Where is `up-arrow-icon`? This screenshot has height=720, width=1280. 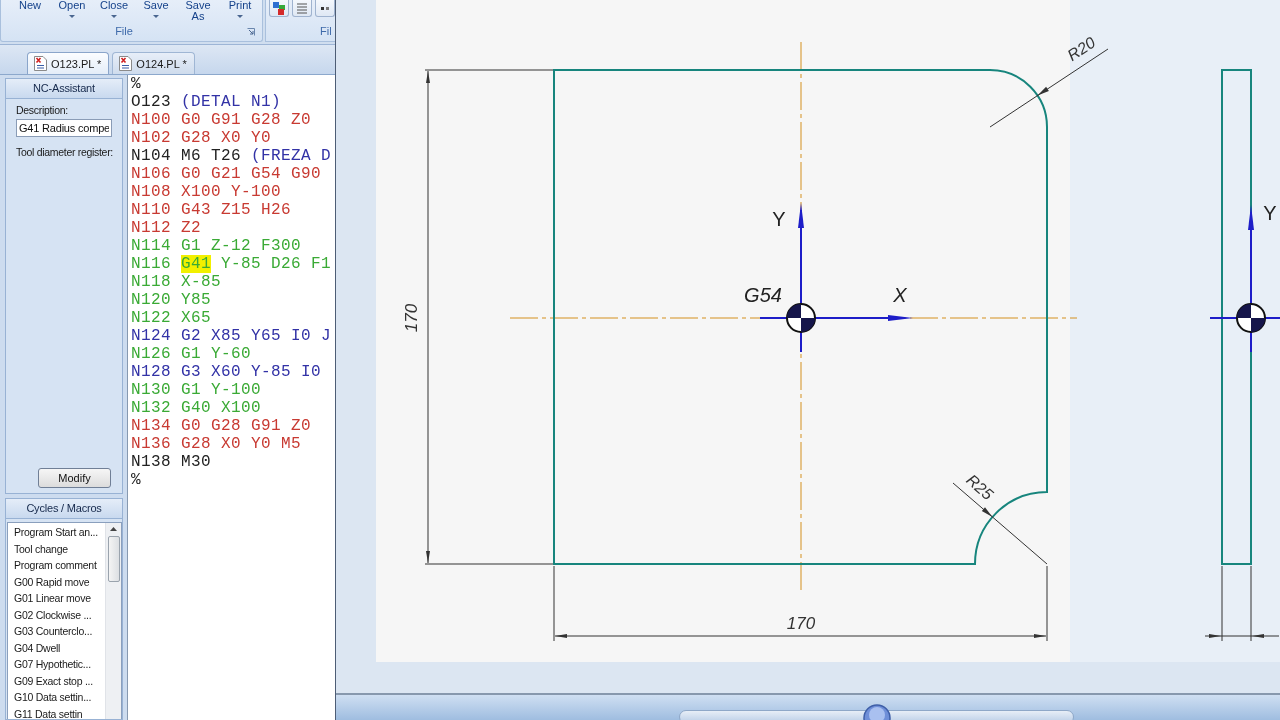 up-arrow-icon is located at coordinates (113, 529).